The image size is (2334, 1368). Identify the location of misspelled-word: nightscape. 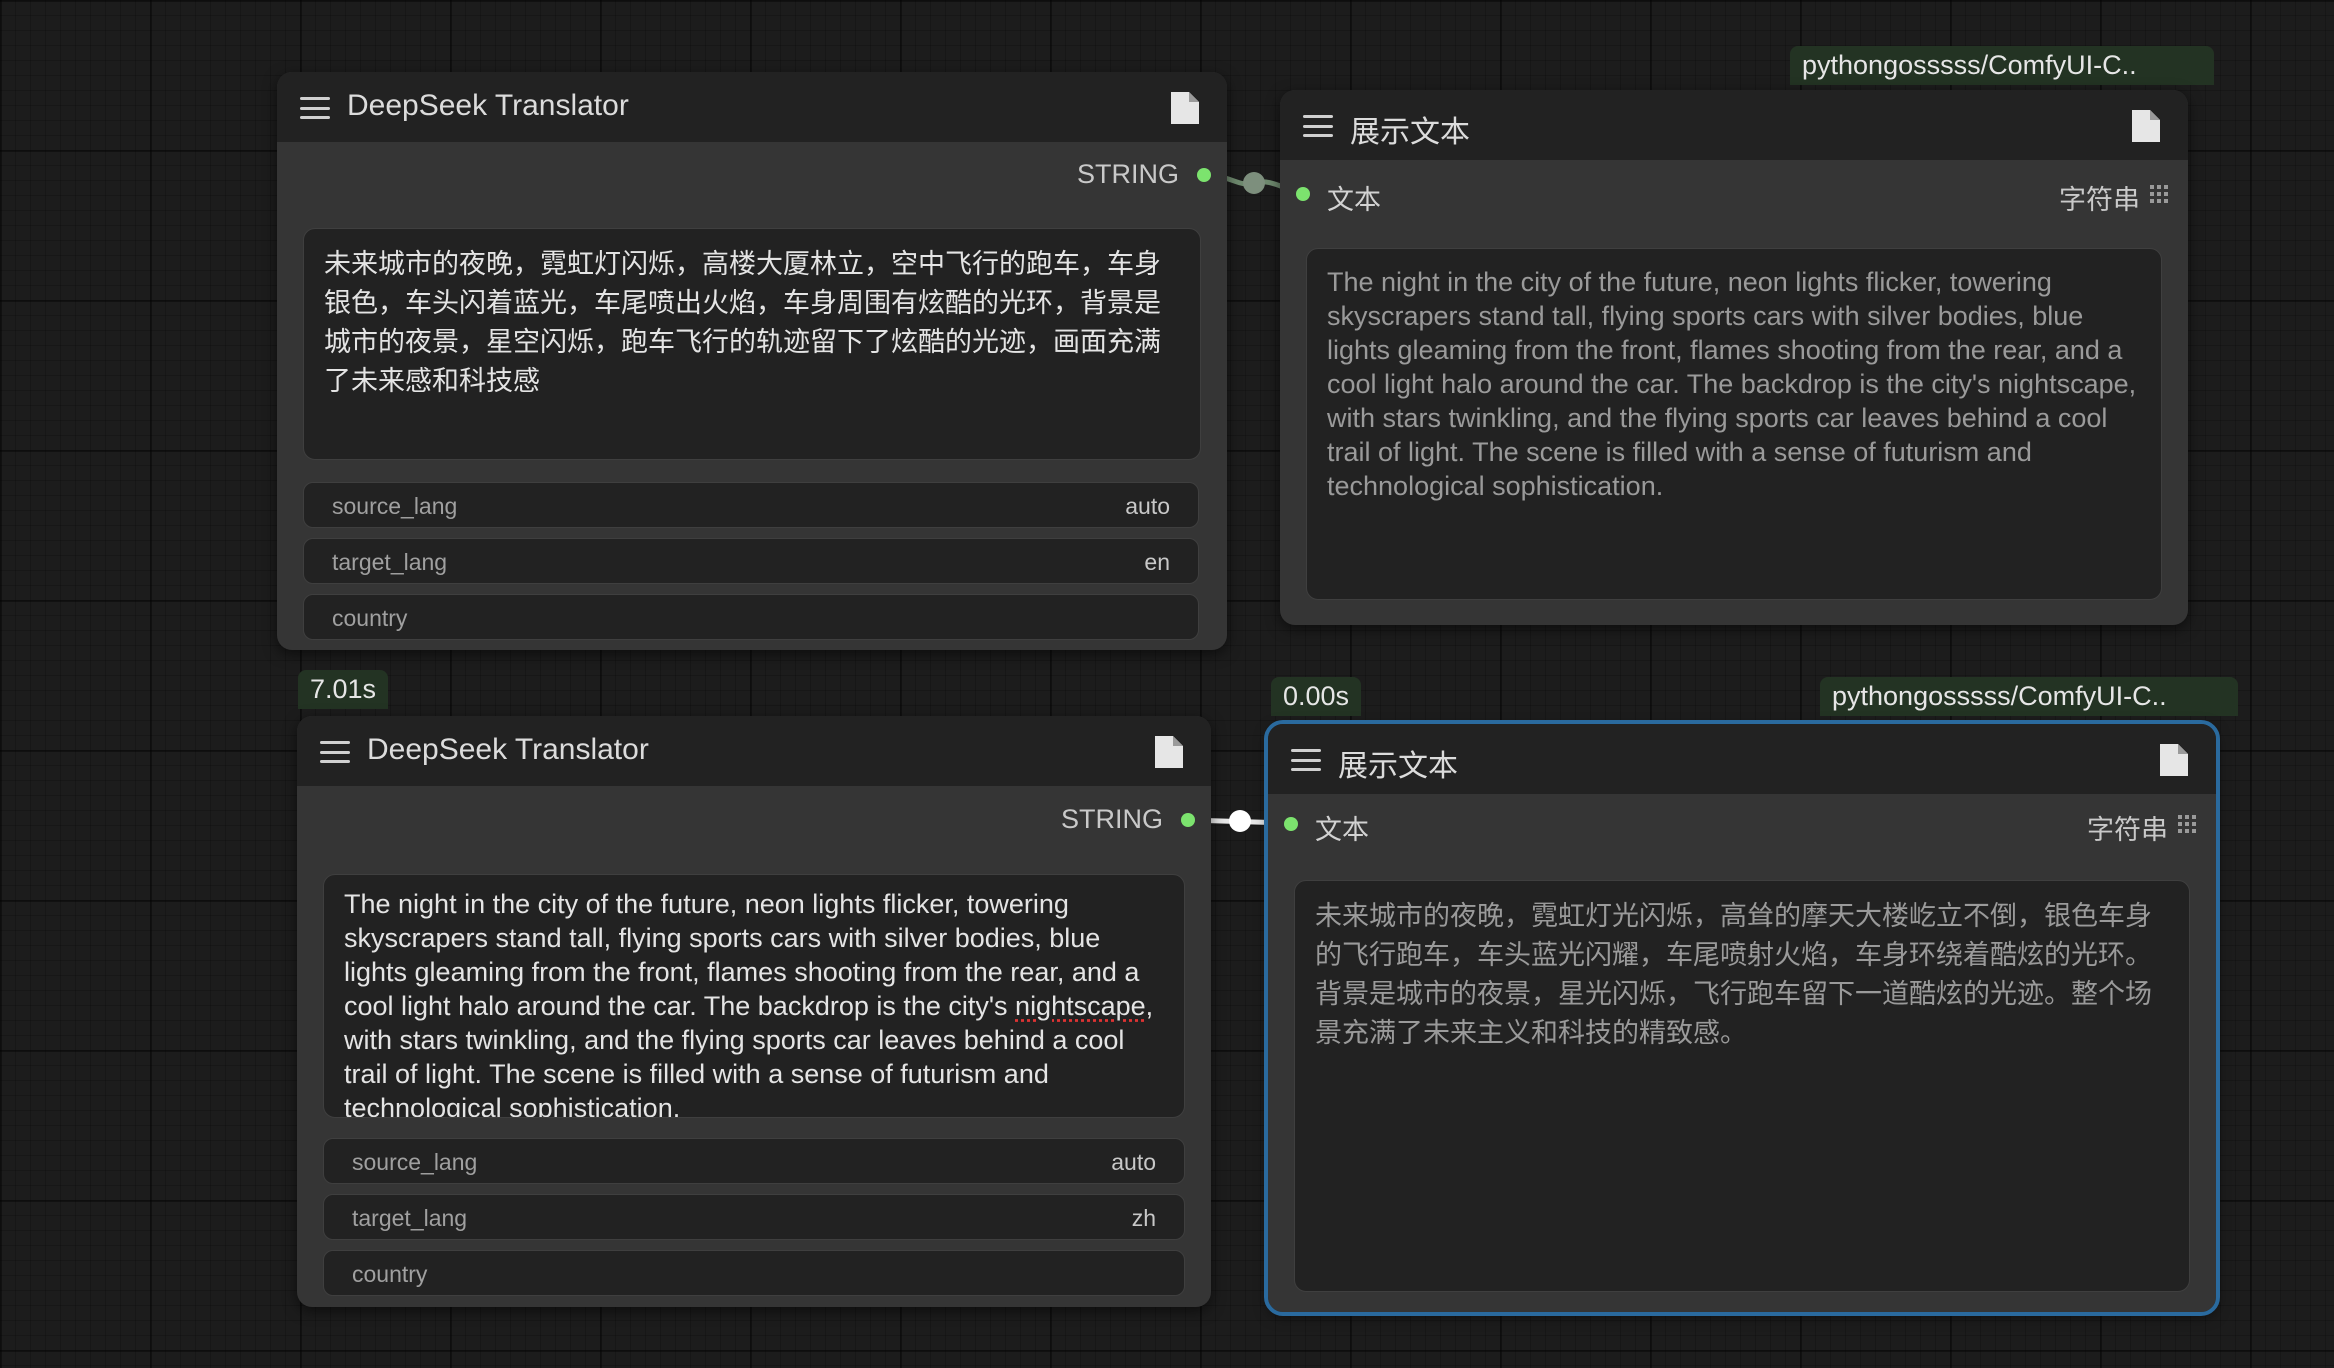
(1080, 1006).